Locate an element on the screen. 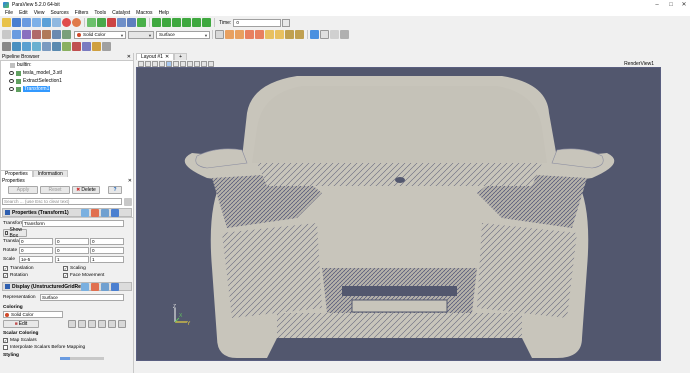  time-spinner-icon is located at coordinates (286, 22).